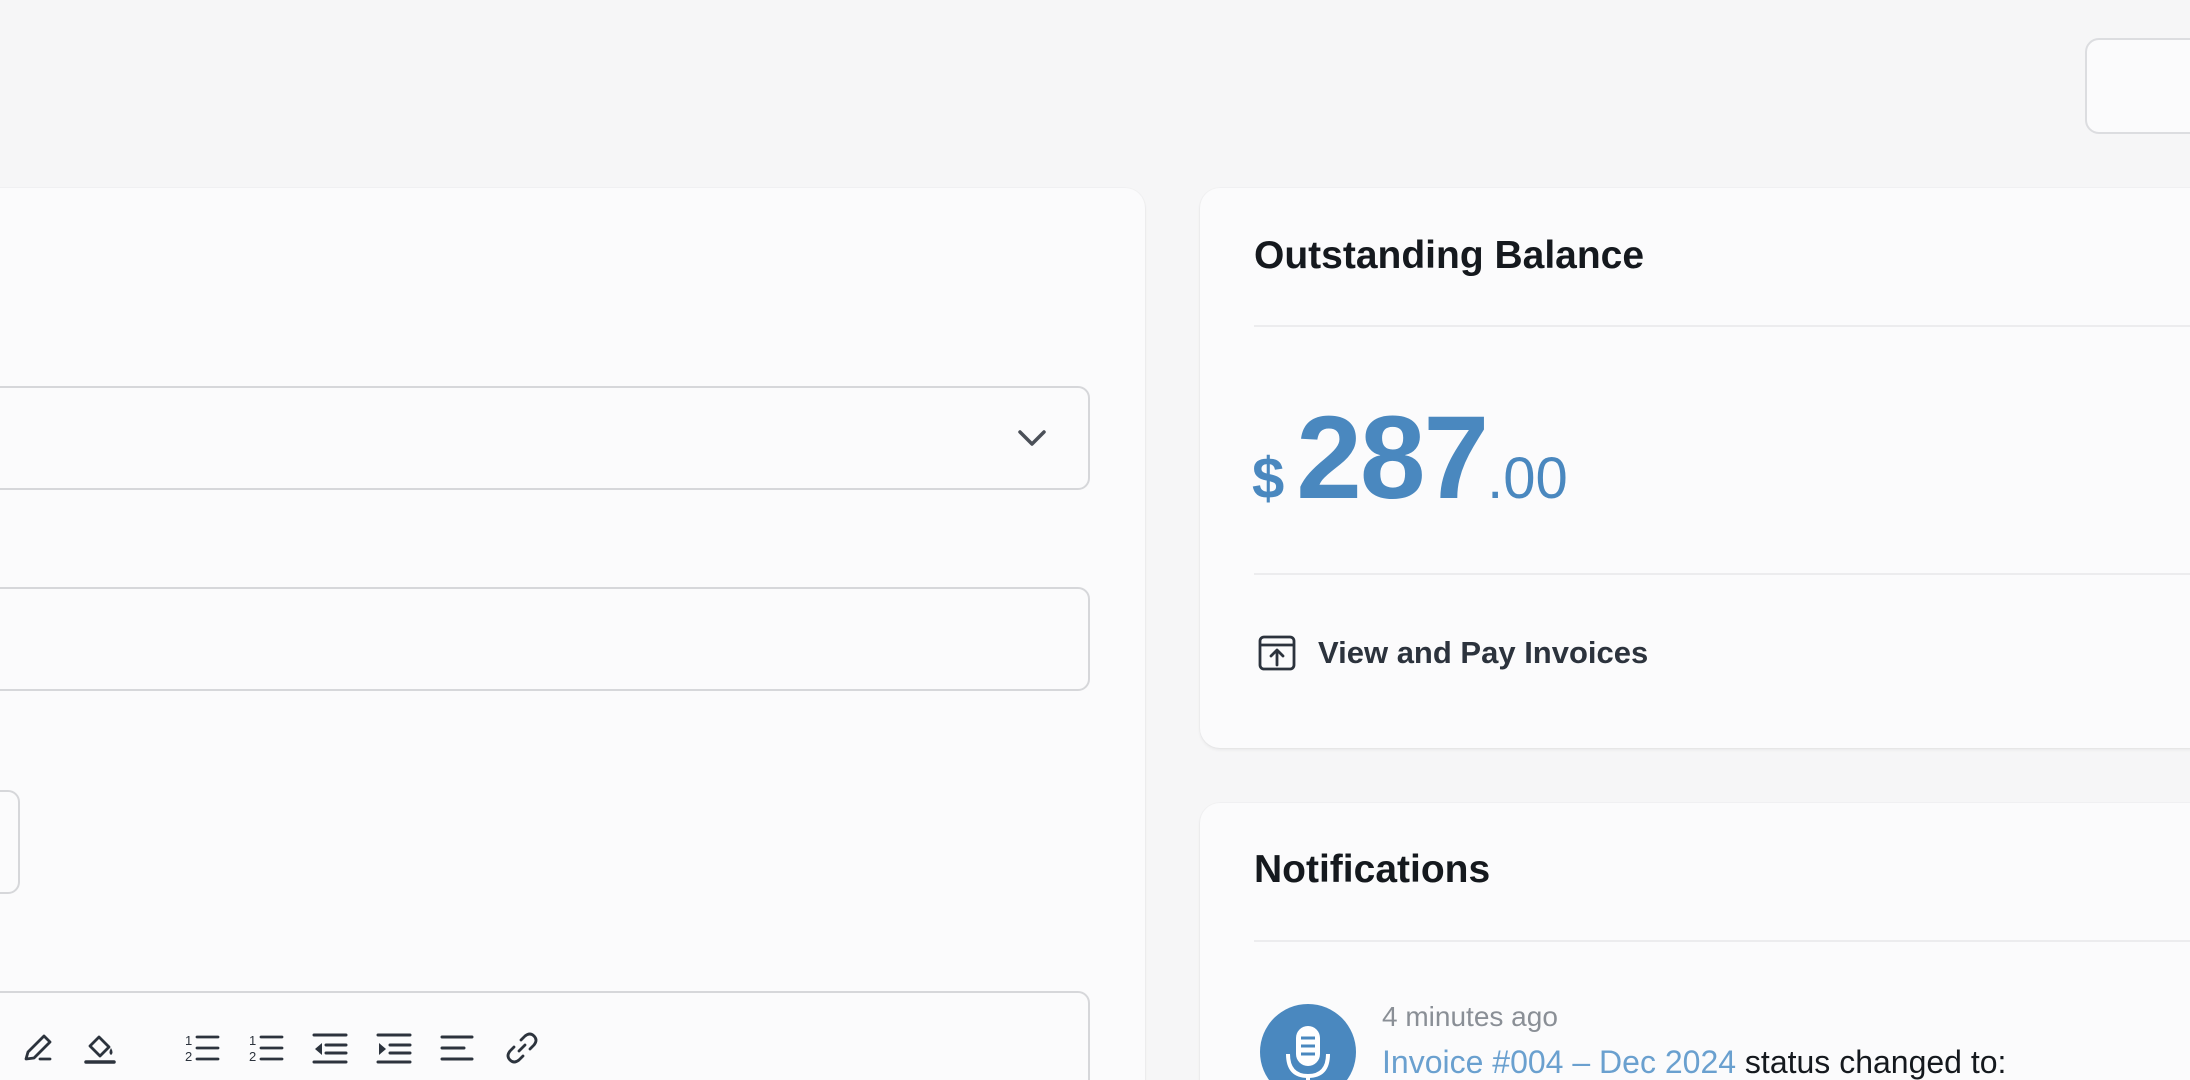  Describe the element at coordinates (394, 1048) in the screenshot. I see `indent-icon` at that location.